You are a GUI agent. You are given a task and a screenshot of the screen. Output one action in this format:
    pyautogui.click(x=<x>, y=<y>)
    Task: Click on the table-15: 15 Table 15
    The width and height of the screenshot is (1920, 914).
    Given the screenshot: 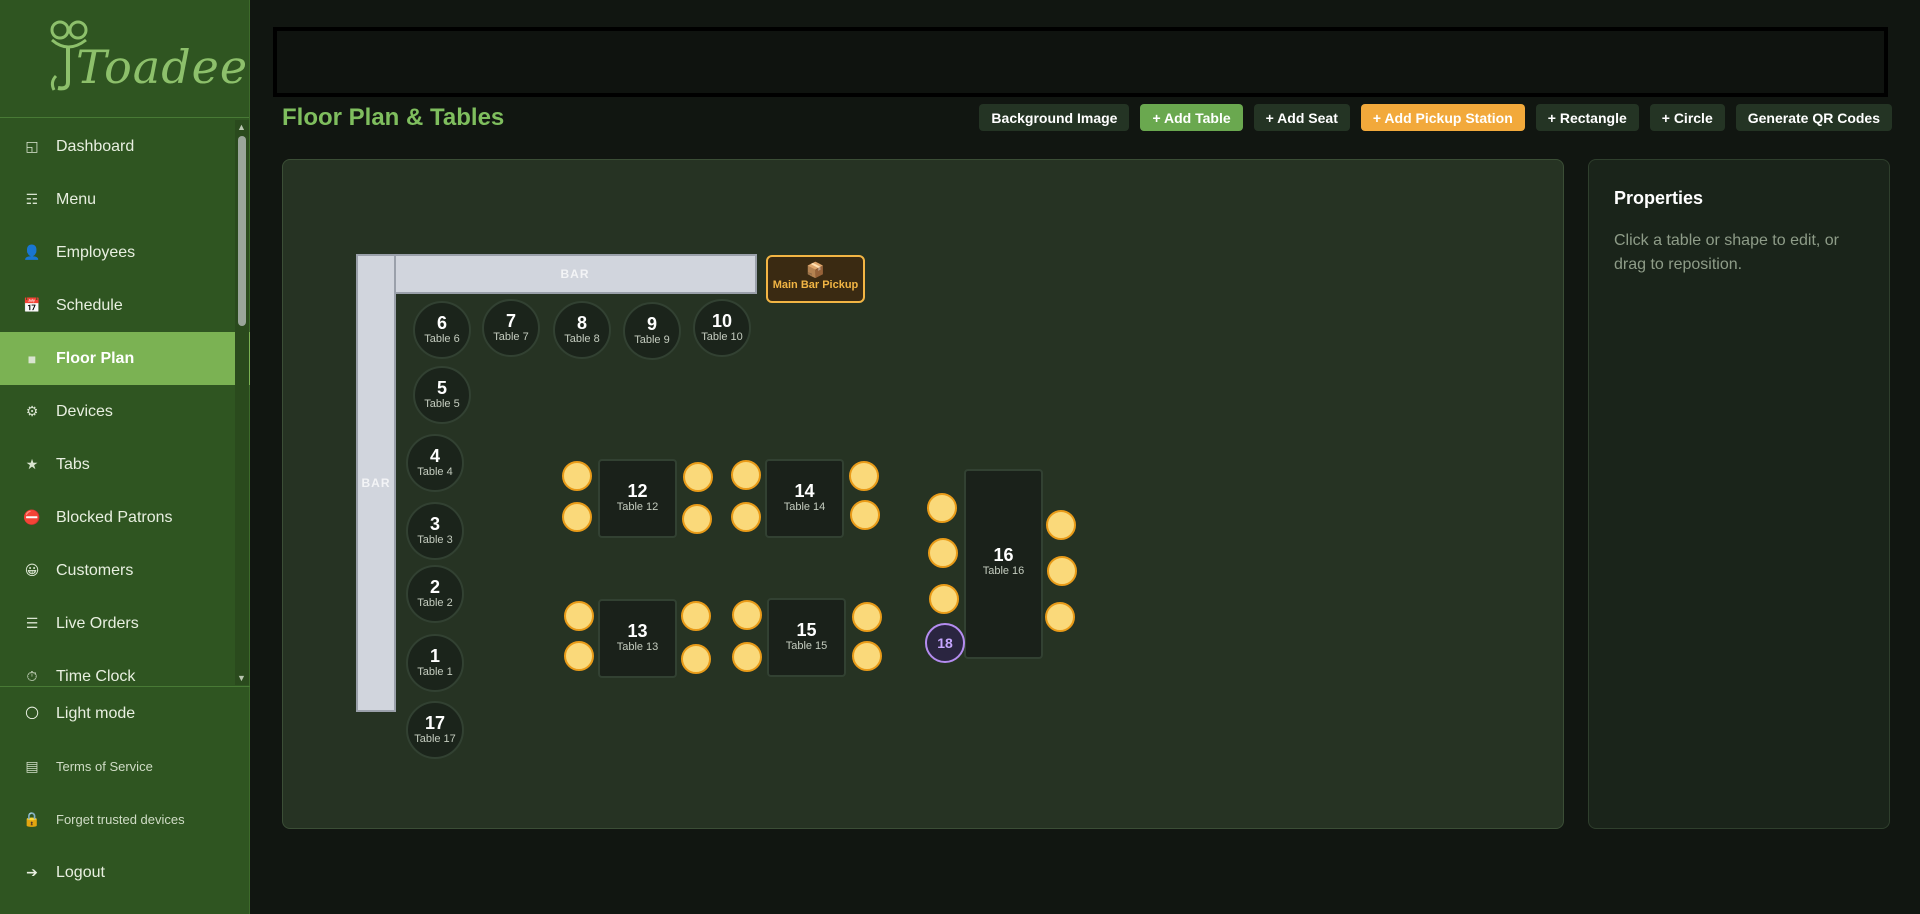 What is the action you would take?
    pyautogui.click(x=806, y=637)
    